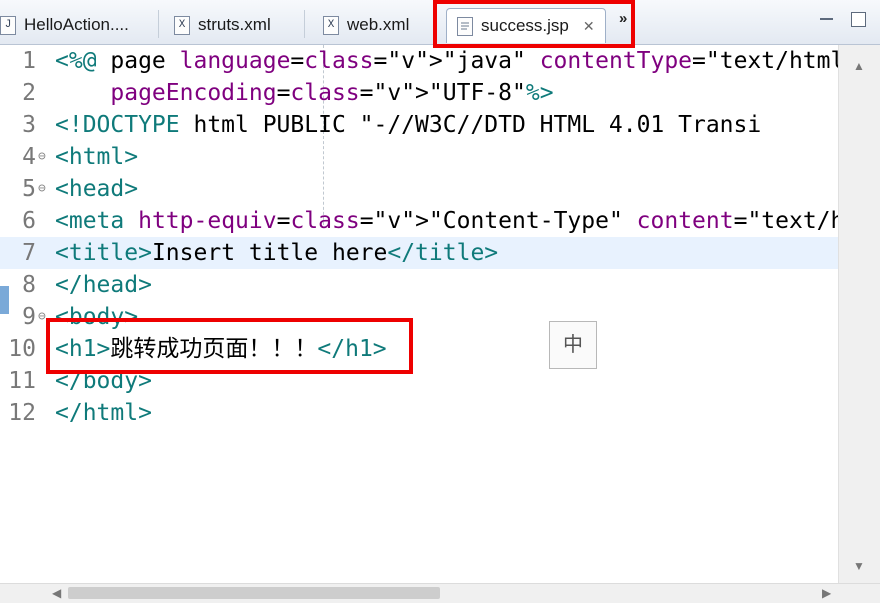  I want to click on code-text: </head>, so click(103, 285).